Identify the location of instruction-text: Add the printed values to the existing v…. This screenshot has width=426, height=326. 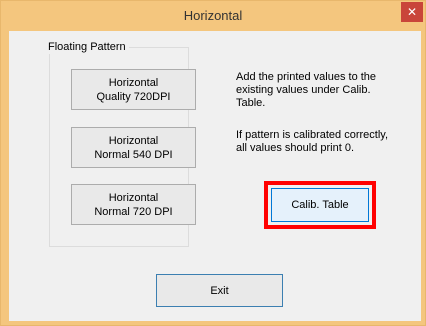
(306, 90).